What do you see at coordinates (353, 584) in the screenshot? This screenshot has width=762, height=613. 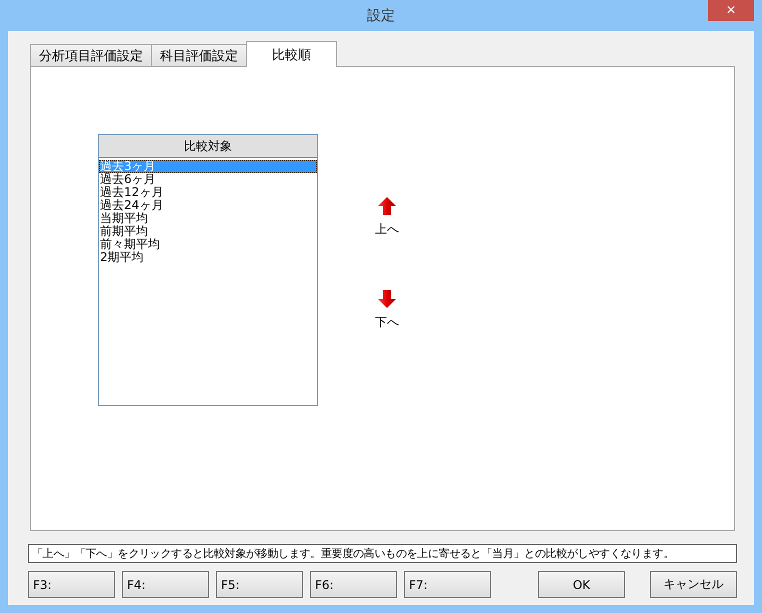 I see `function-key-button: F6:` at bounding box center [353, 584].